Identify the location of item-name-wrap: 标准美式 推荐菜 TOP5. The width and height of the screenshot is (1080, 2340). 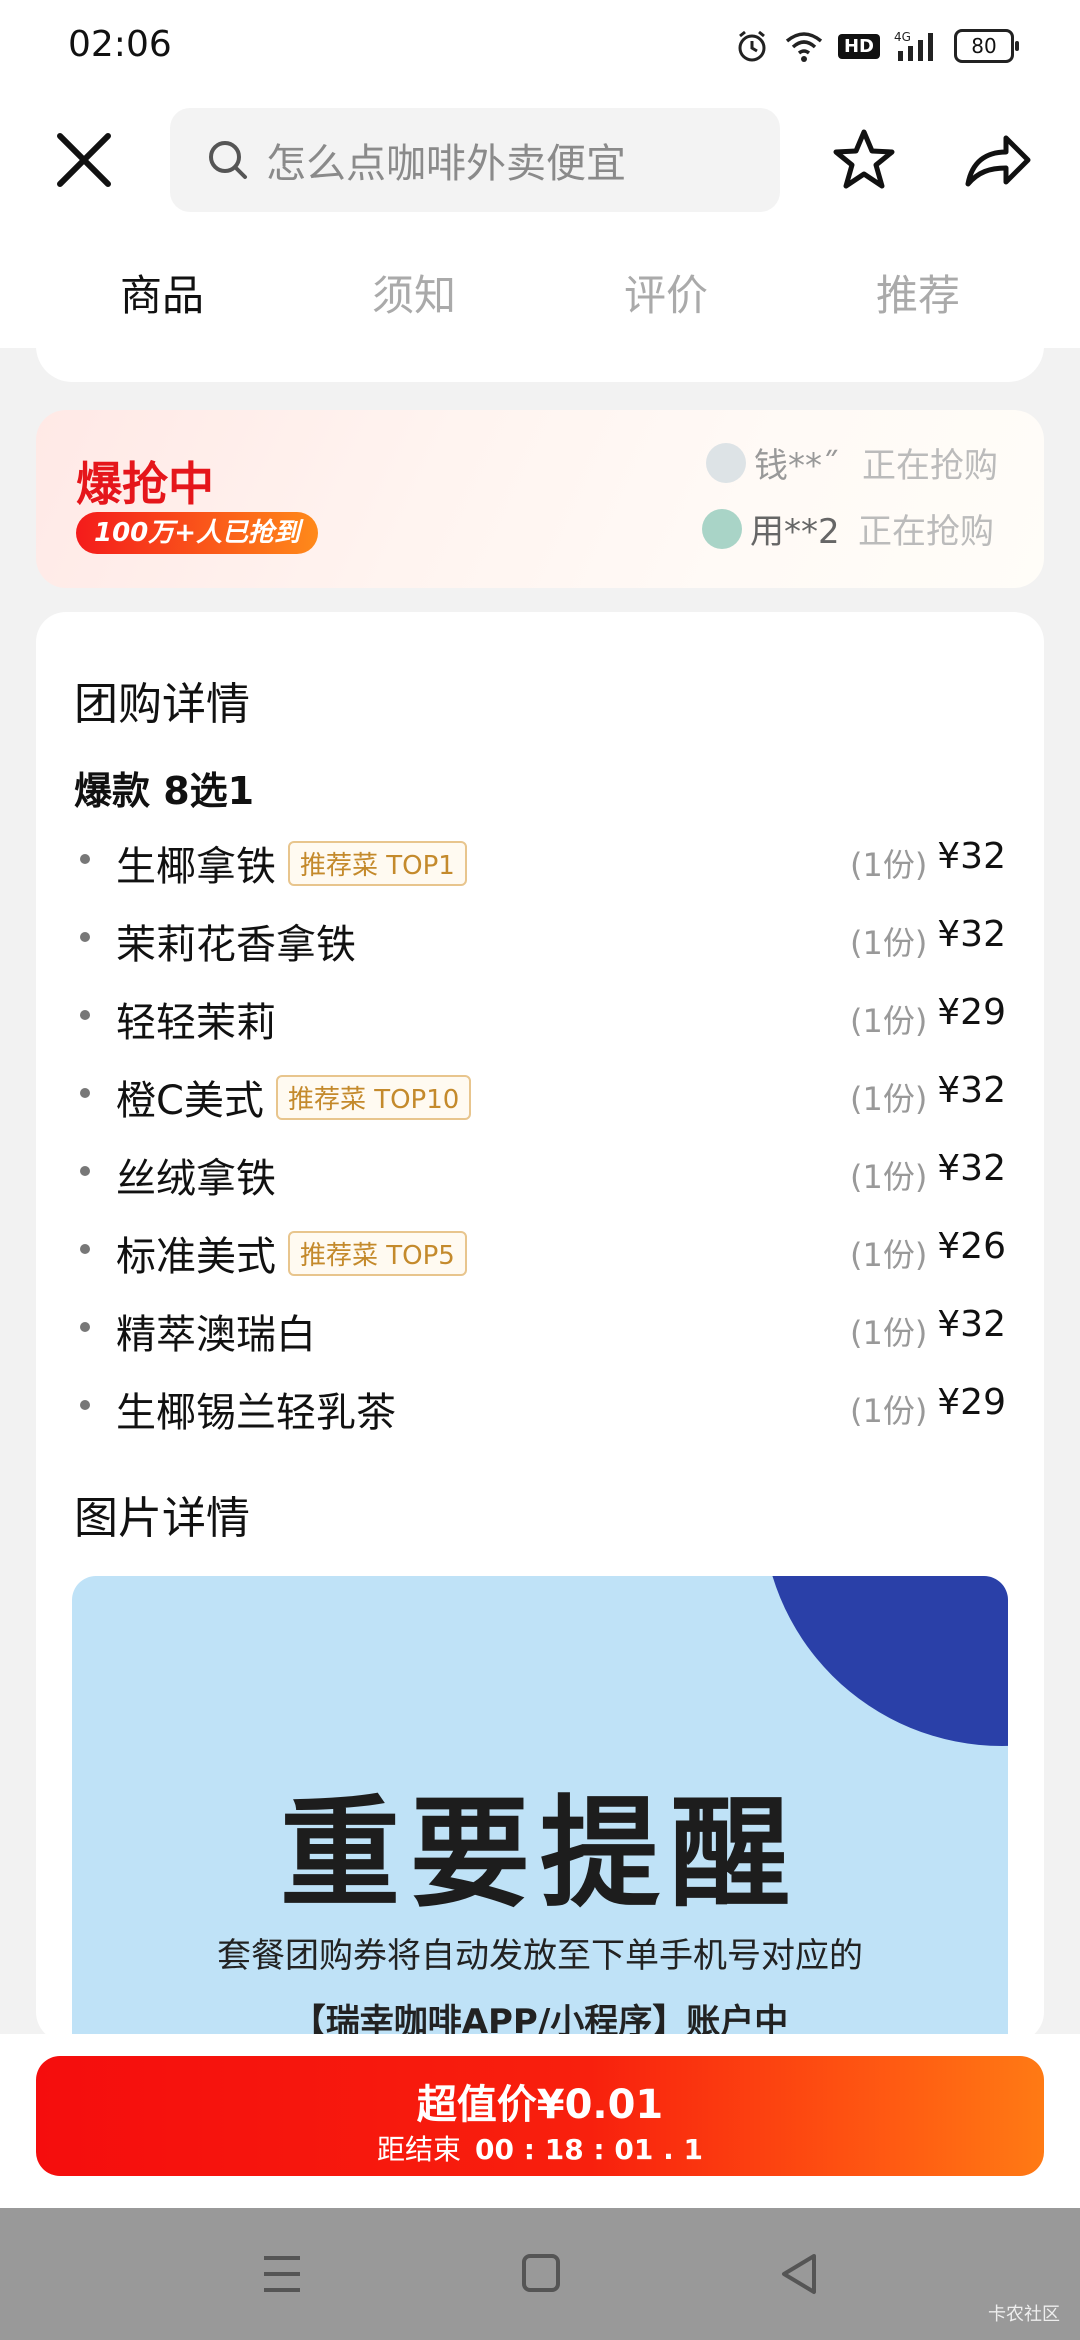
(291, 1253).